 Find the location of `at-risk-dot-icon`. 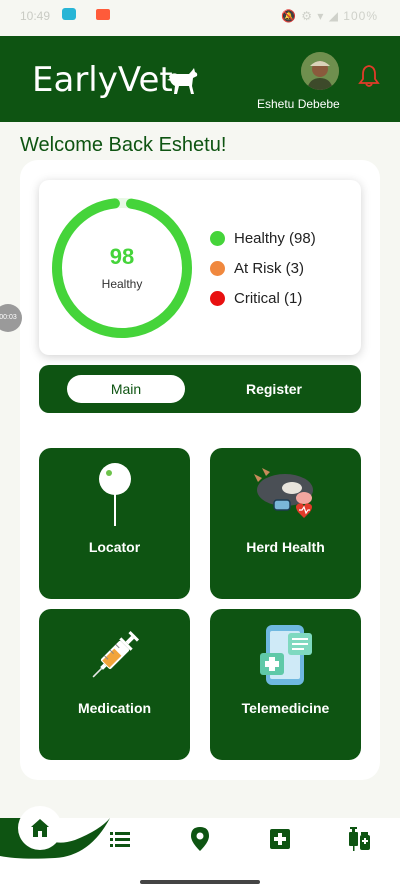

at-risk-dot-icon is located at coordinates (217, 268).